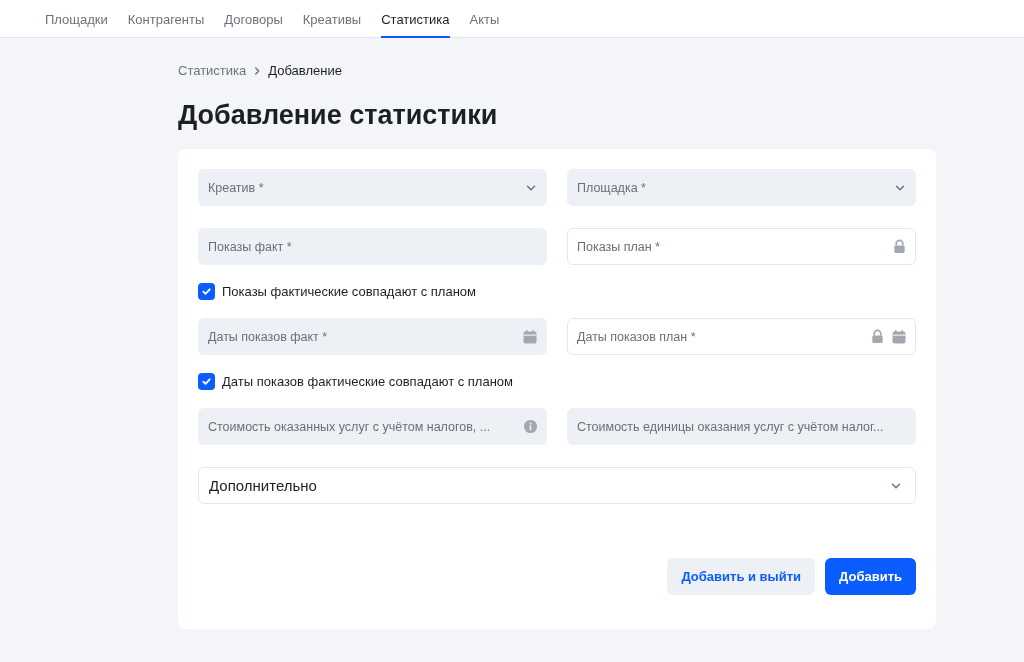  What do you see at coordinates (368, 381) in the screenshot?
I see `checkbox-label: Даты показов фактические совпадают с планом` at bounding box center [368, 381].